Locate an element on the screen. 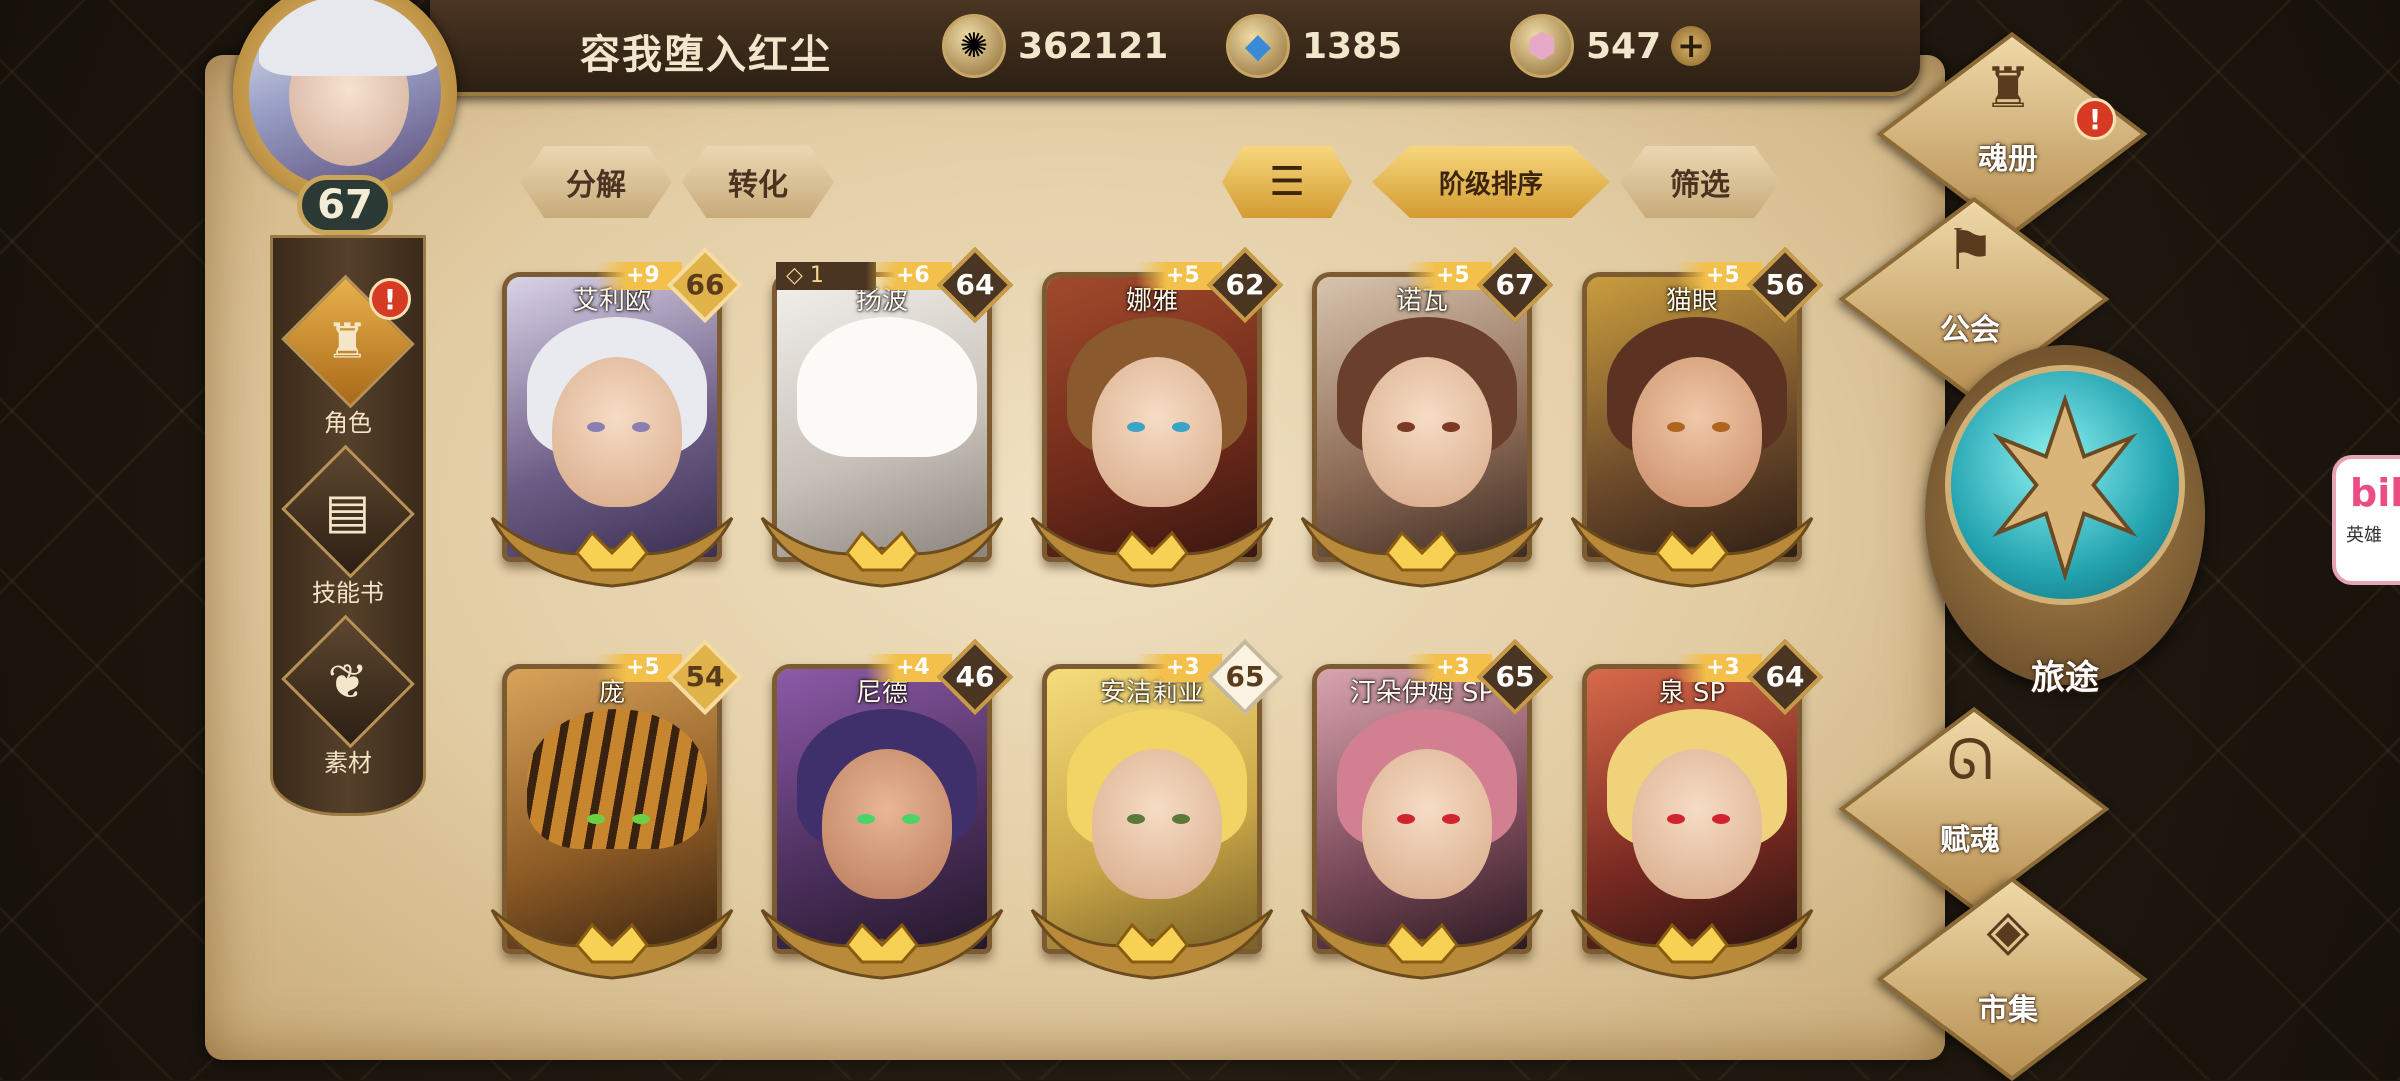  character-helmet-icon: ♜ is located at coordinates (348, 341).